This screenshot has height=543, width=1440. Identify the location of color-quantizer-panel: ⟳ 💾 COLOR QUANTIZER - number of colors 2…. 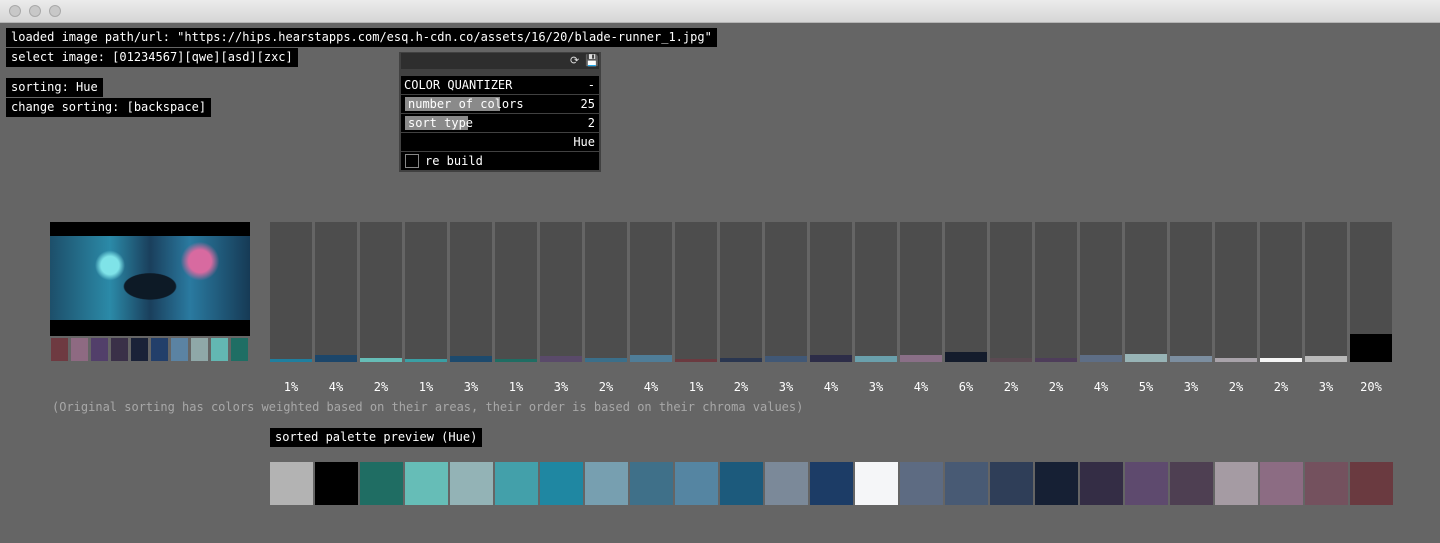
(500, 112).